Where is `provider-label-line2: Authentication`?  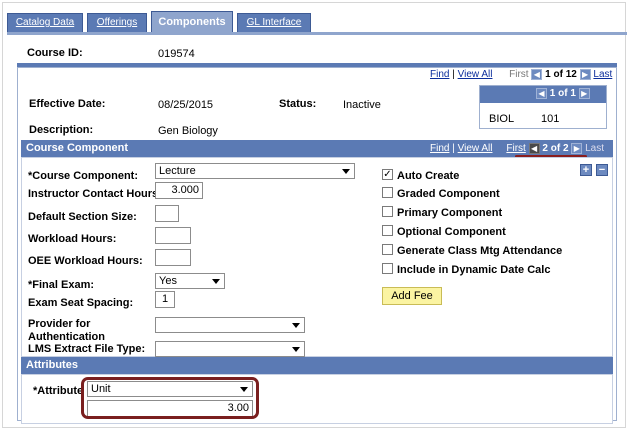 provider-label-line2: Authentication is located at coordinates (66, 337).